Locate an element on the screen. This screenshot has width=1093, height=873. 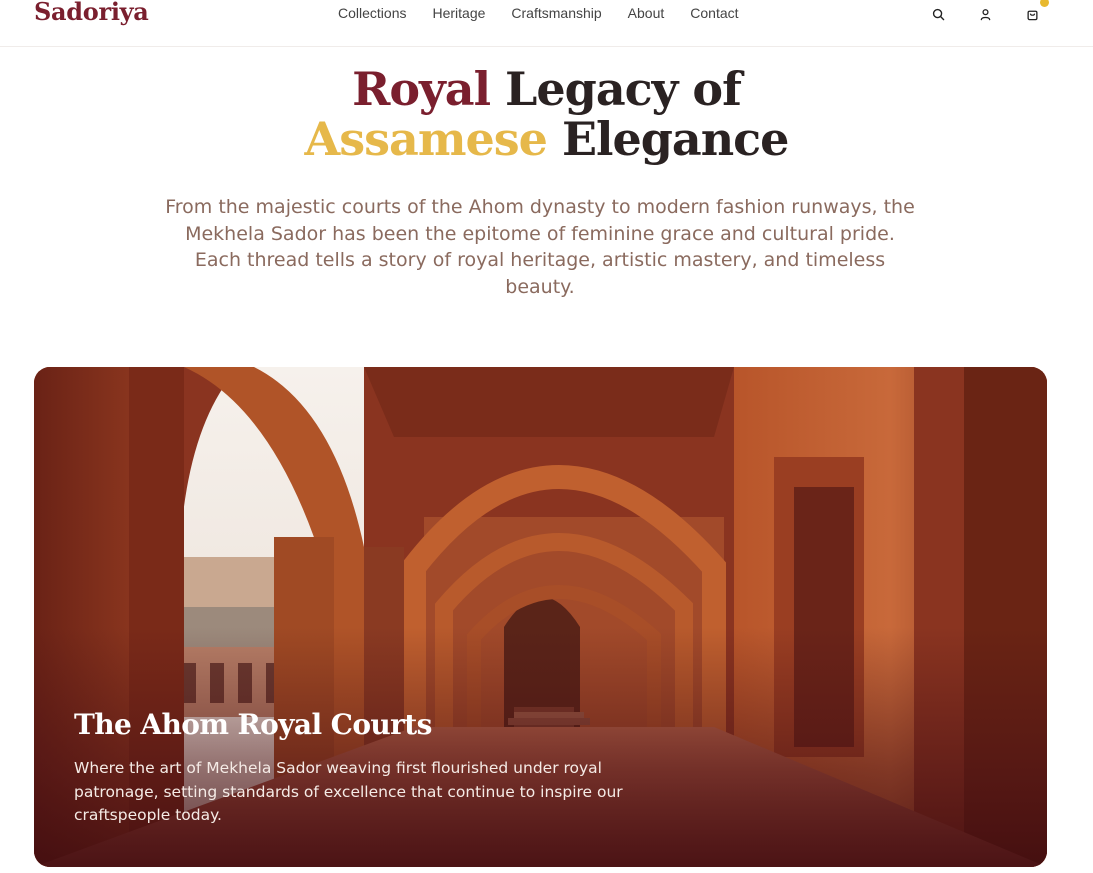
nav-link-craftsmanship: Craftsmanship is located at coordinates (556, 13).